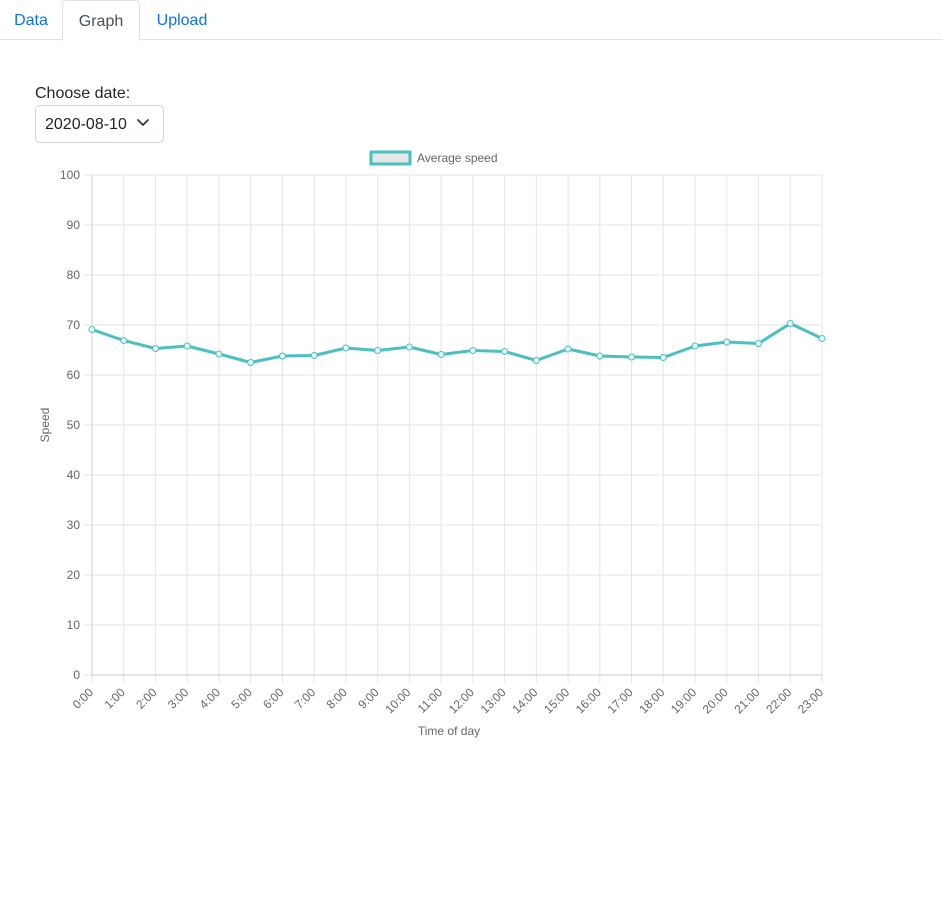 The width and height of the screenshot is (943, 914). I want to click on x-tick-label: 4:00, so click(210, 698).